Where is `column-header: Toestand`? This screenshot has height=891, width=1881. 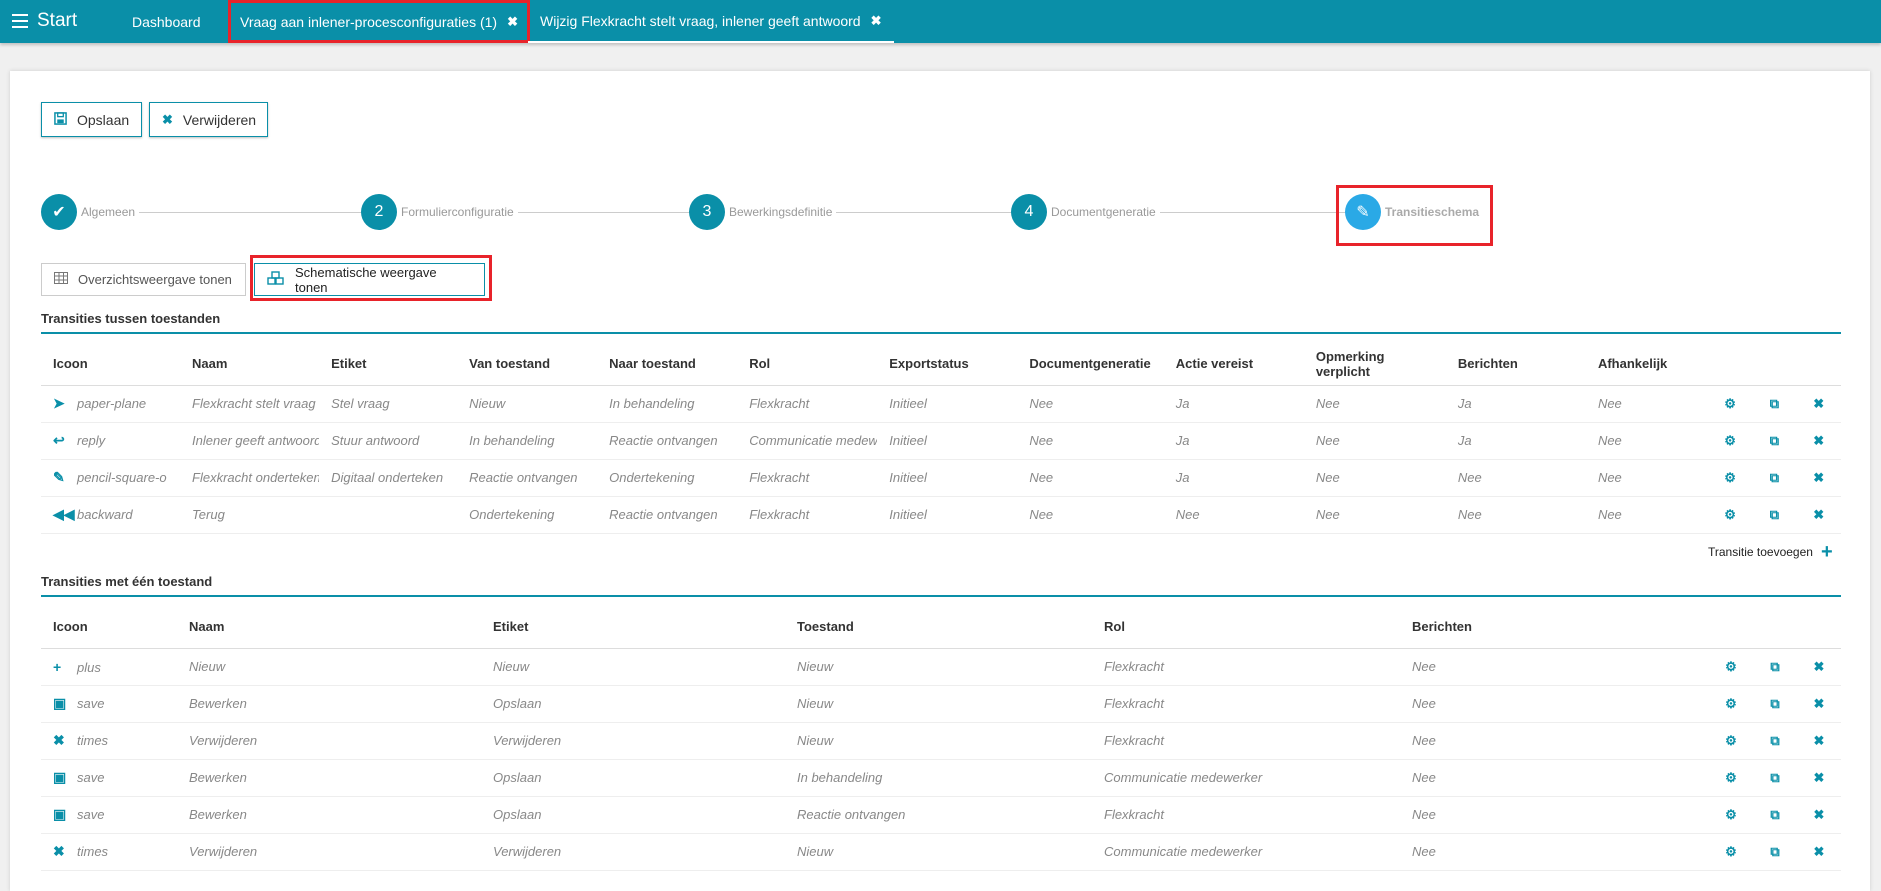 column-header: Toestand is located at coordinates (938, 627).